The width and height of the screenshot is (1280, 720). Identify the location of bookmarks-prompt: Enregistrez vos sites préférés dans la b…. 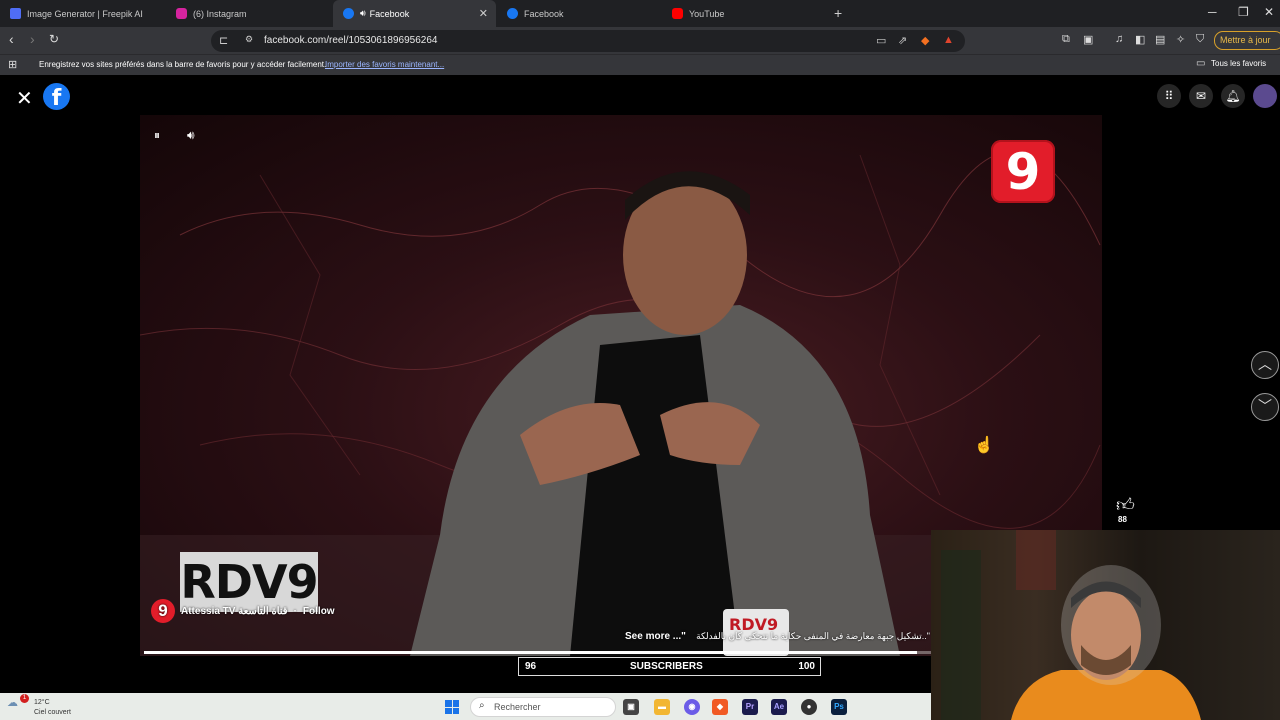
(183, 64).